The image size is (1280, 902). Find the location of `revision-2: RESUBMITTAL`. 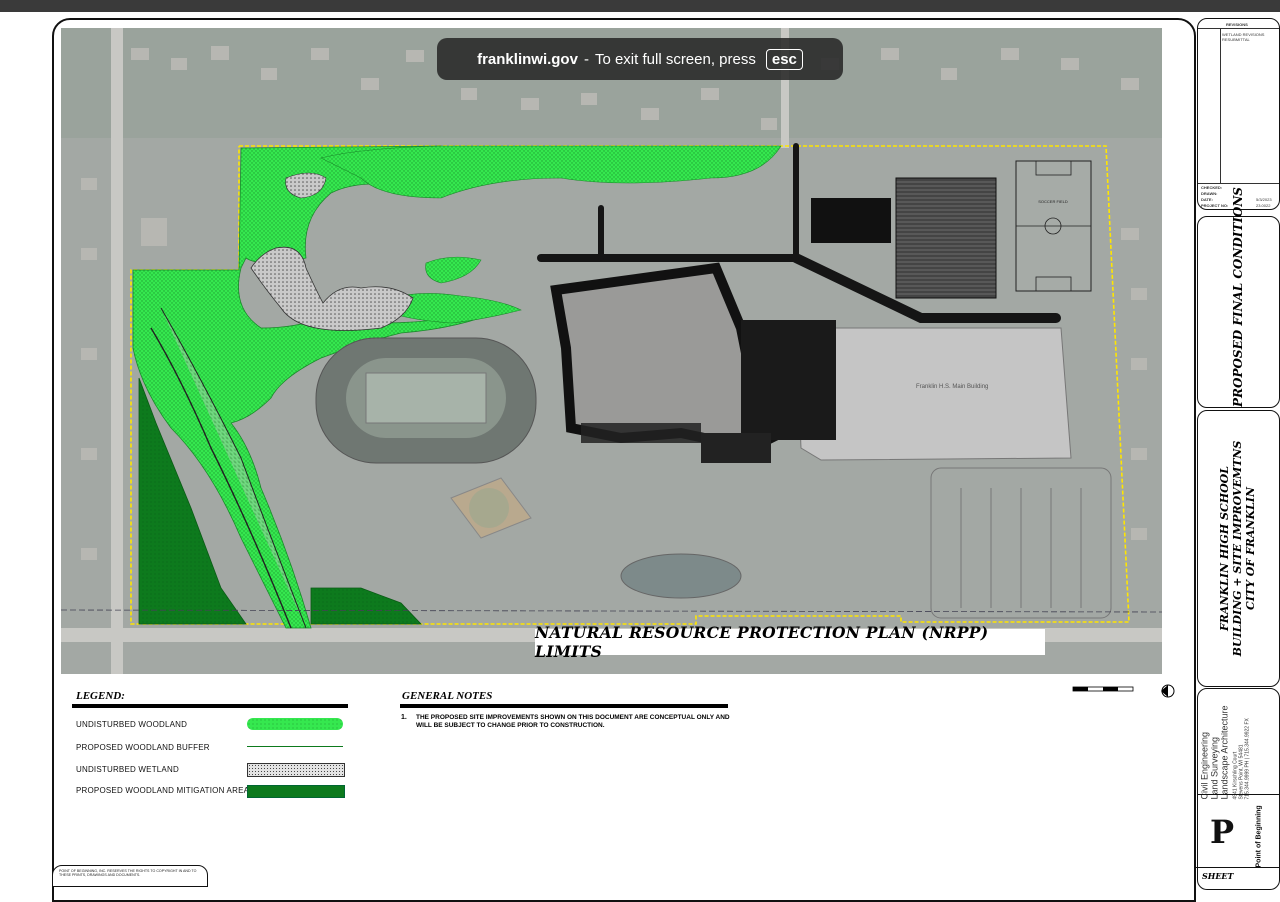

revision-2: RESUBMITTAL is located at coordinates (1236, 39).